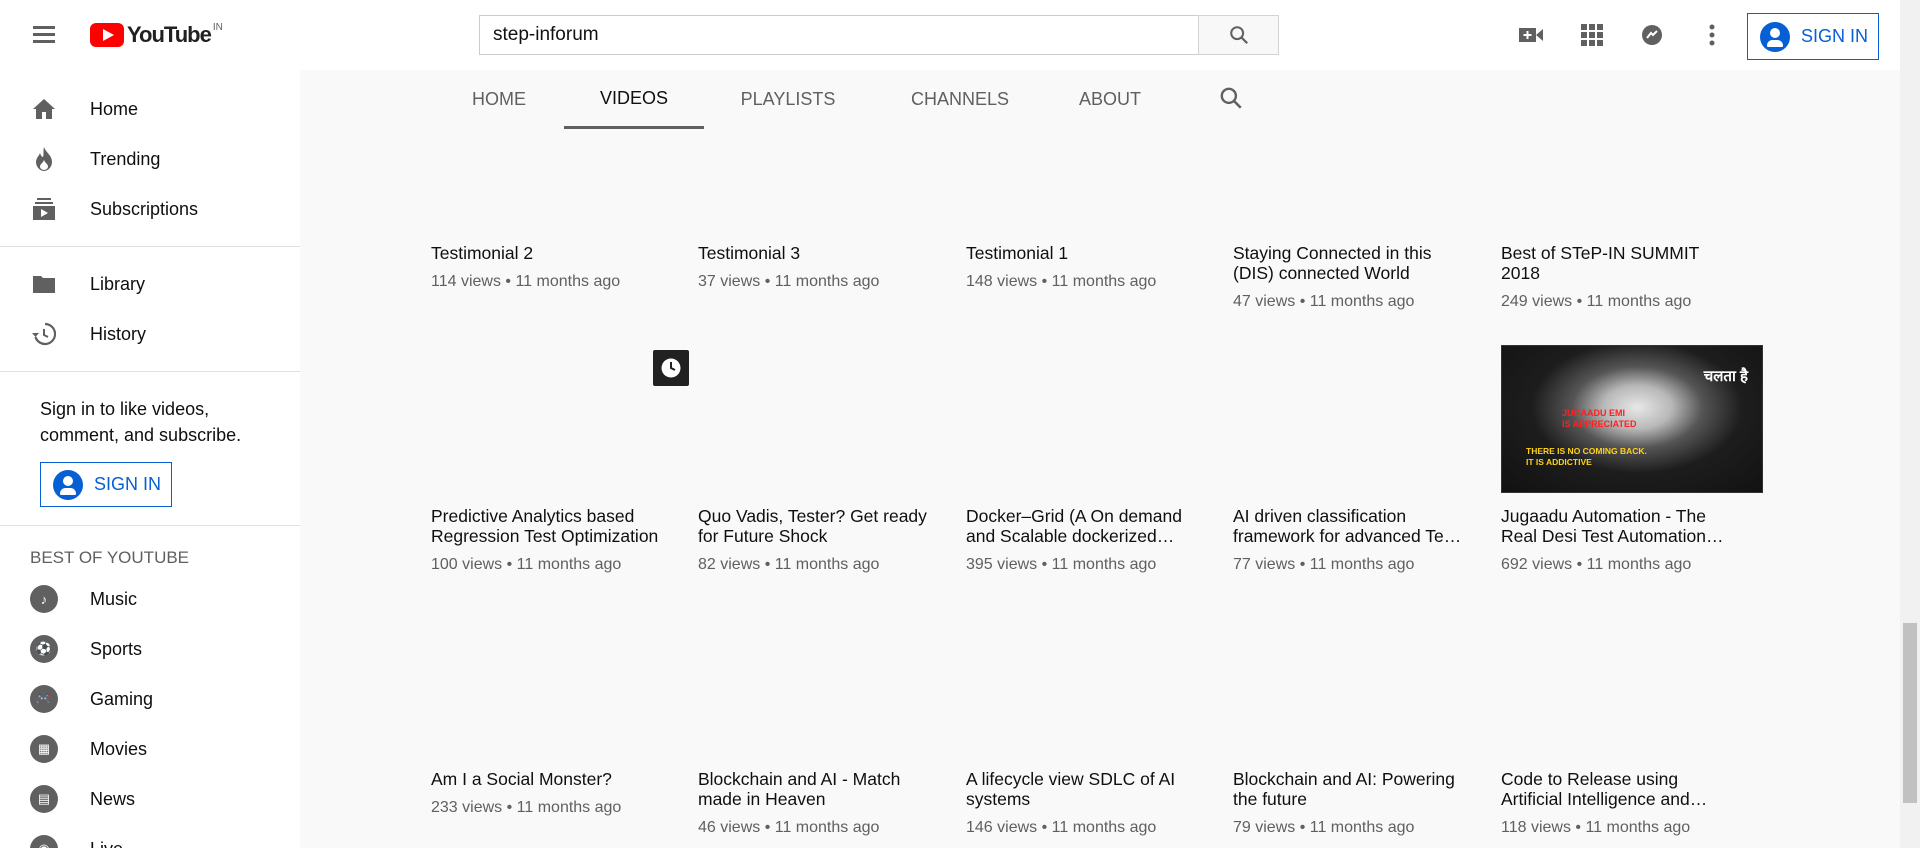  I want to click on video-title: Best of STeP-IN SUMMIT 2018, so click(1618, 263).